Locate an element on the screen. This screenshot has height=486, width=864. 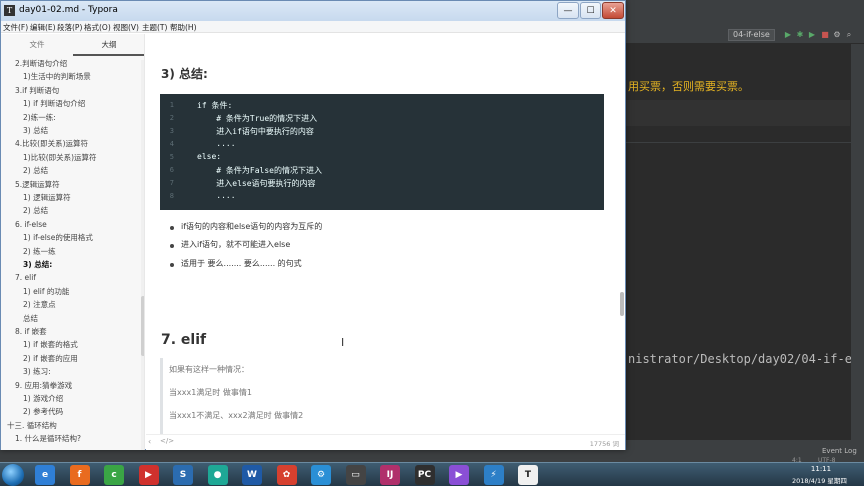
outline-item: 十三. 循环结构 is located at coordinates (32, 426).